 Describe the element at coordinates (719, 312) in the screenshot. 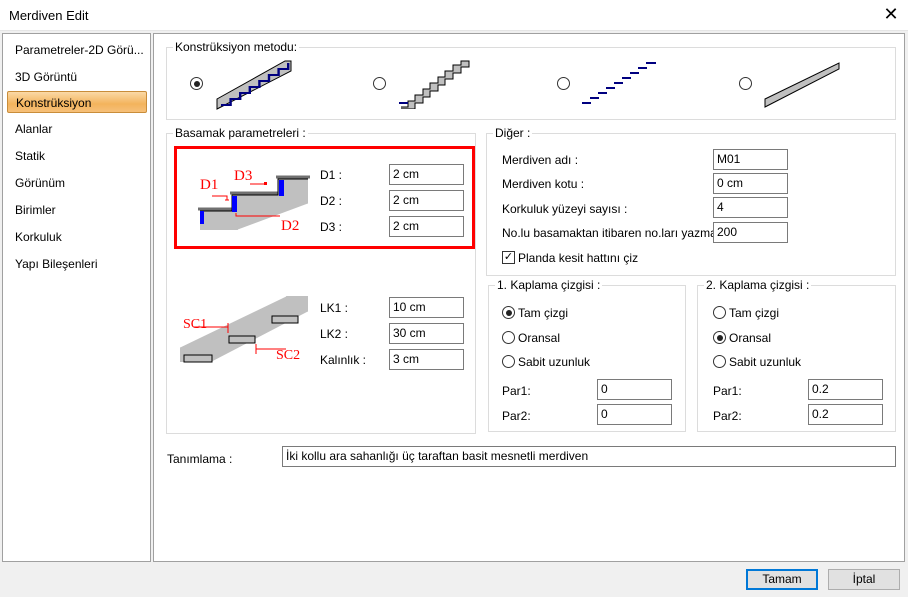

I see `cover2-full-radio` at that location.